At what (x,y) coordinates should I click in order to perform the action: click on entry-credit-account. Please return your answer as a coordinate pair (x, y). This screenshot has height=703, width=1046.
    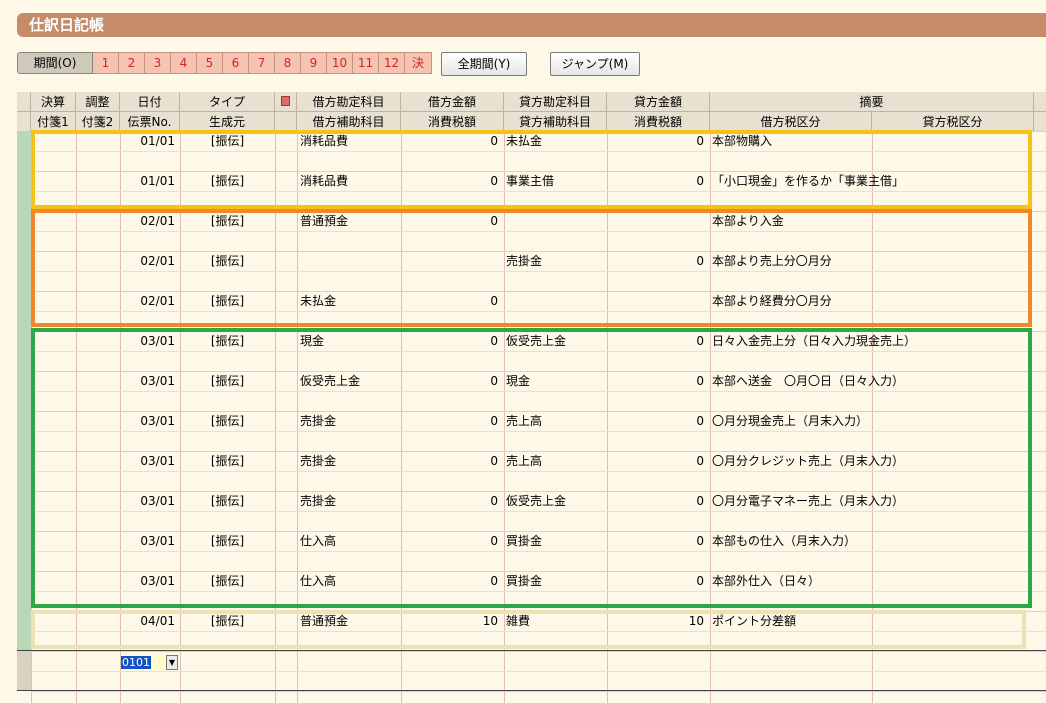
    Looking at the image, I should click on (556, 221).